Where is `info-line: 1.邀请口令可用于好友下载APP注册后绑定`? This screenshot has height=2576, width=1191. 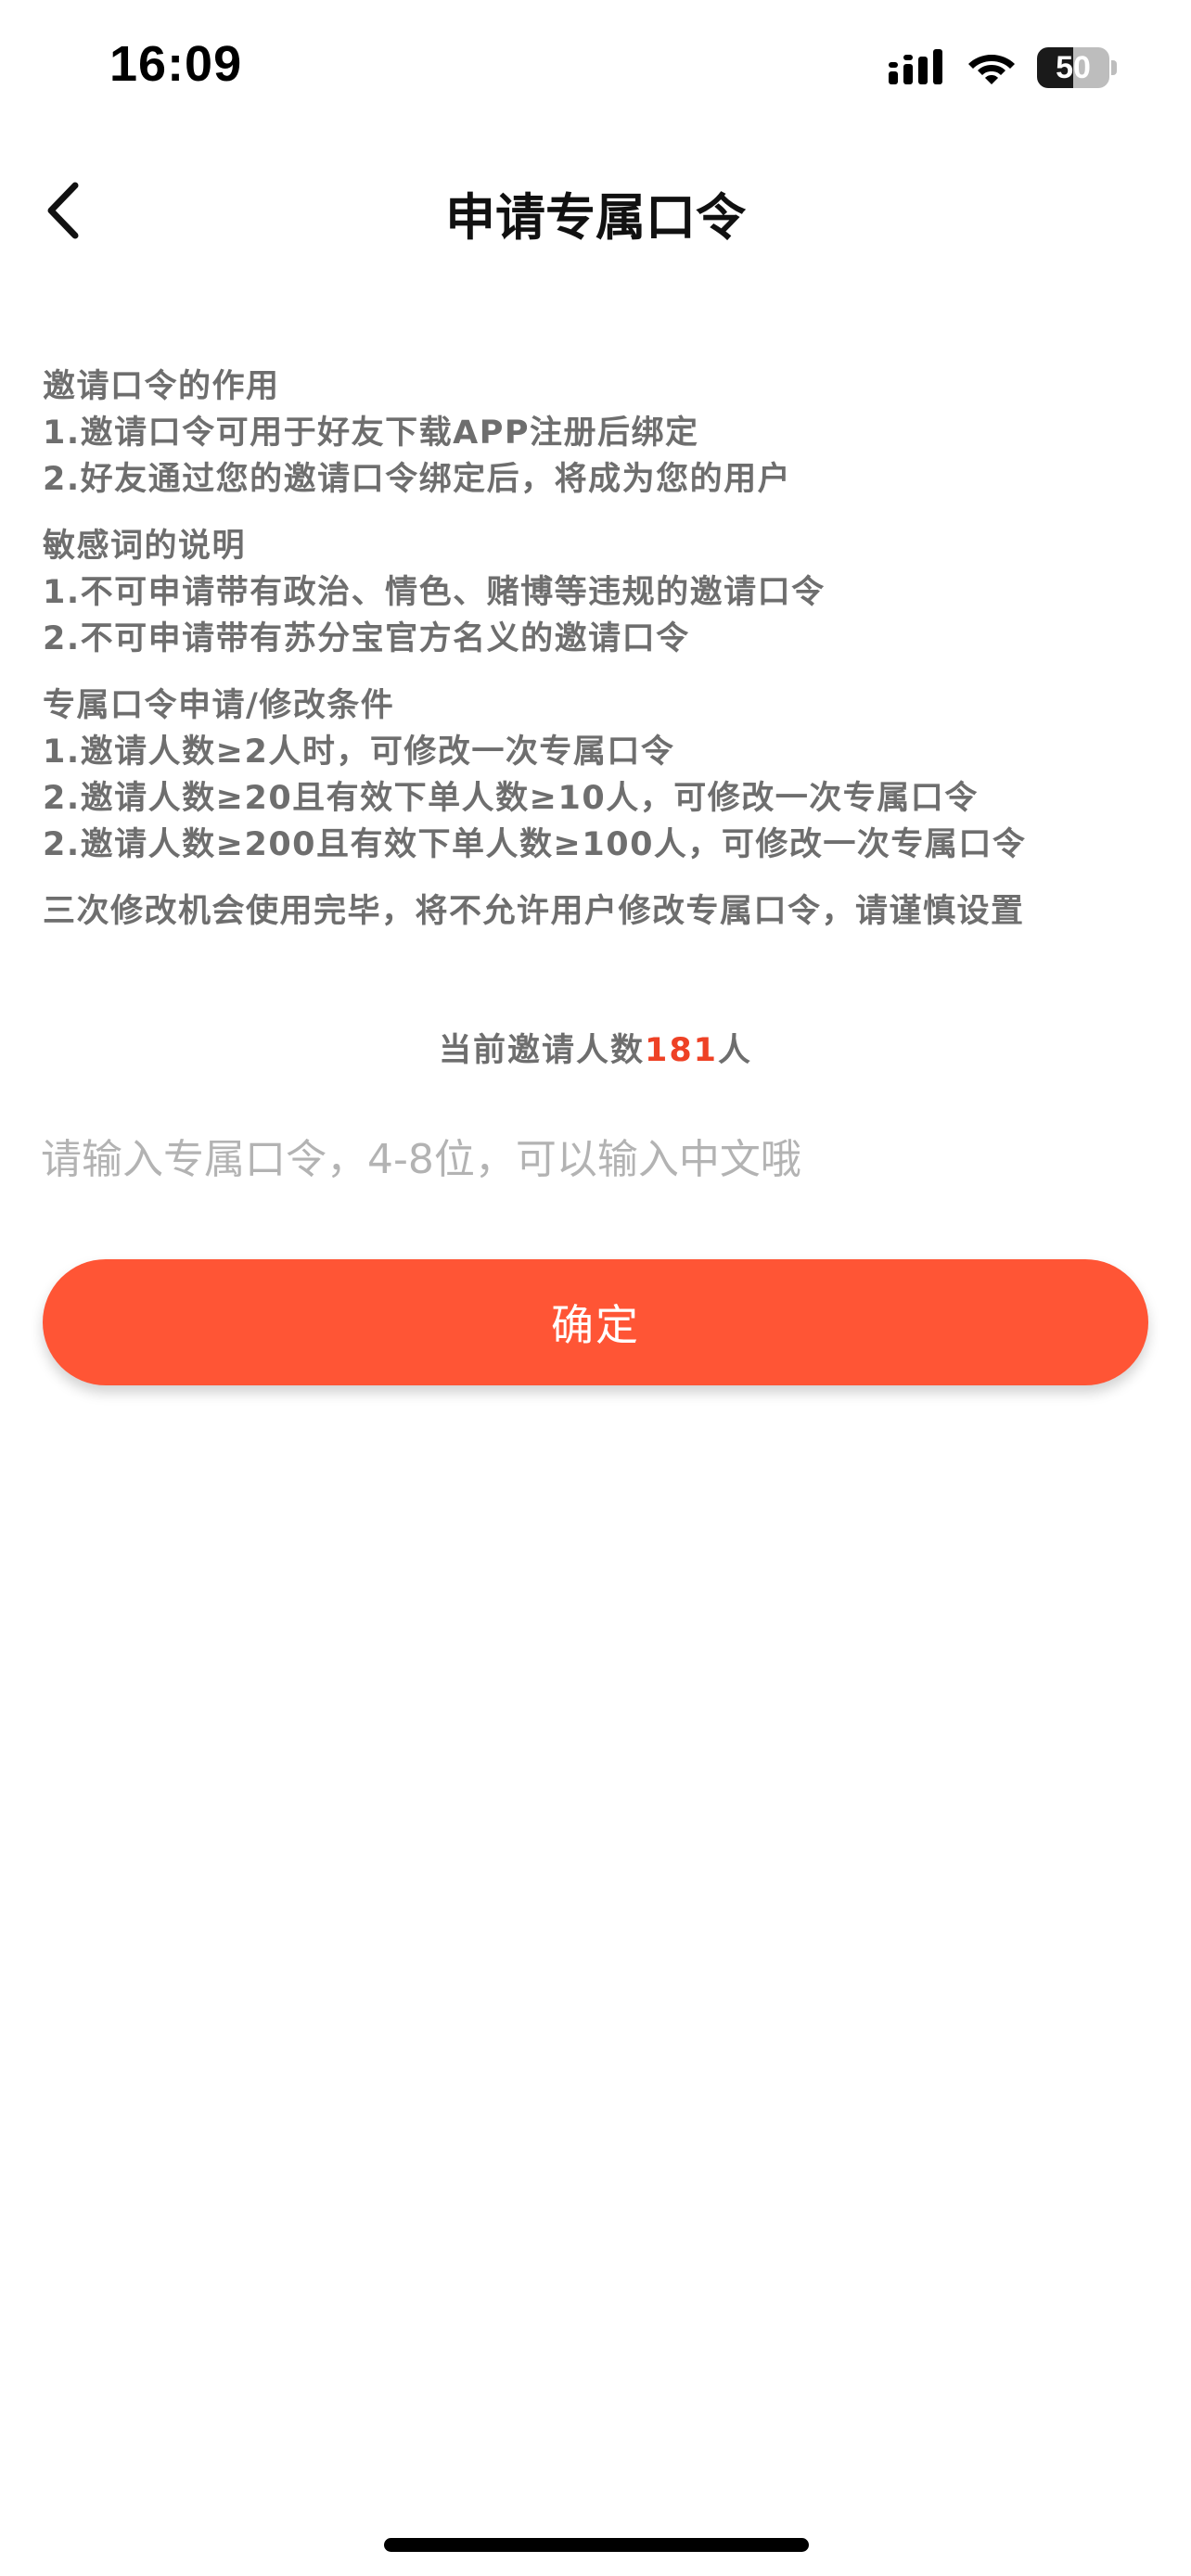 info-line: 1.邀请口令可用于好友下载APP注册后绑定 is located at coordinates (371, 433).